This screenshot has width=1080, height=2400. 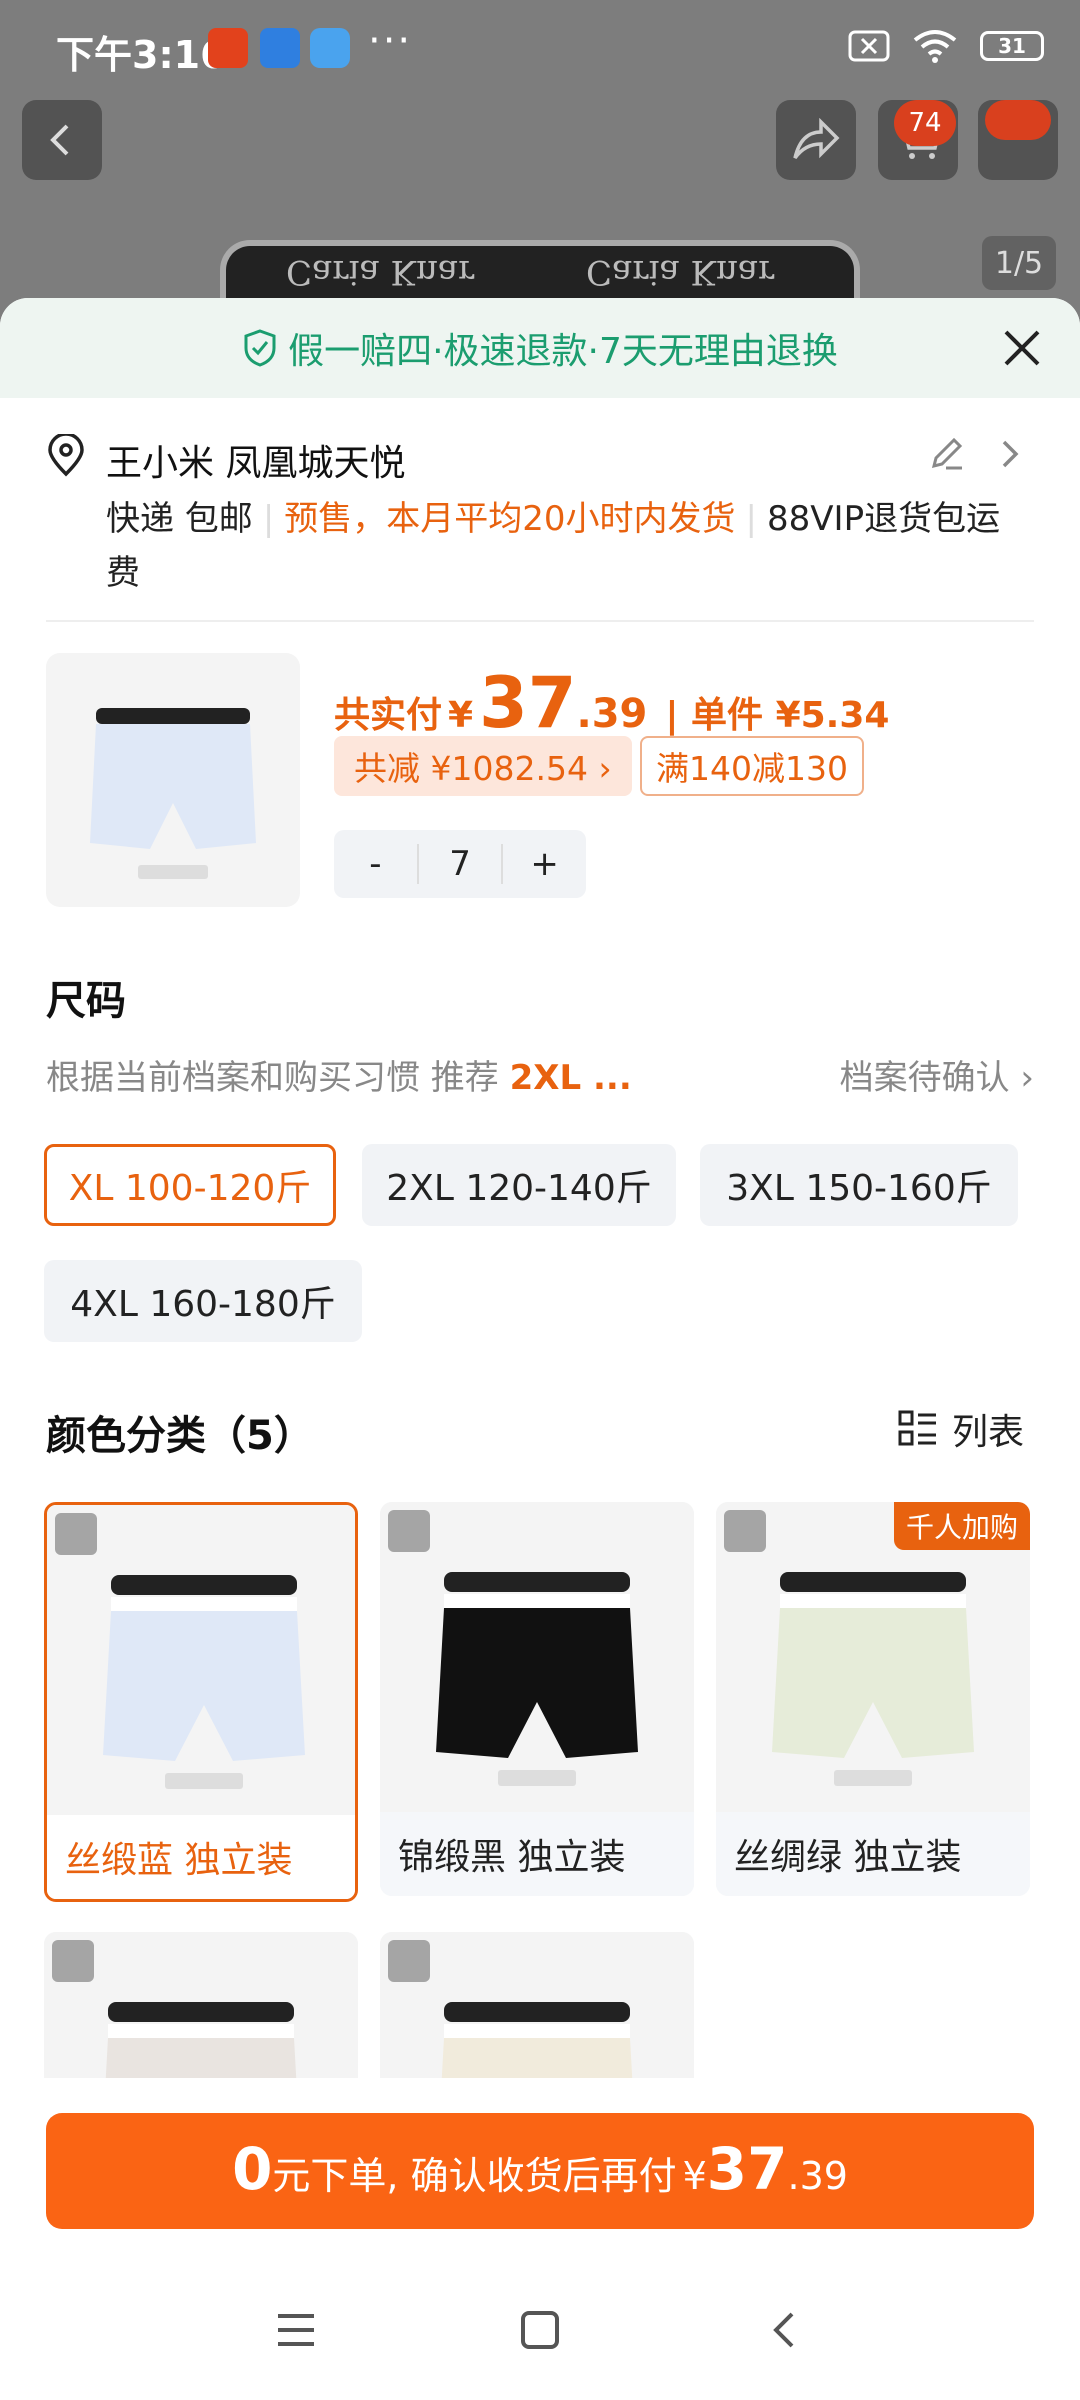 I want to click on list-view-toggle: 列表, so click(x=961, y=1429).